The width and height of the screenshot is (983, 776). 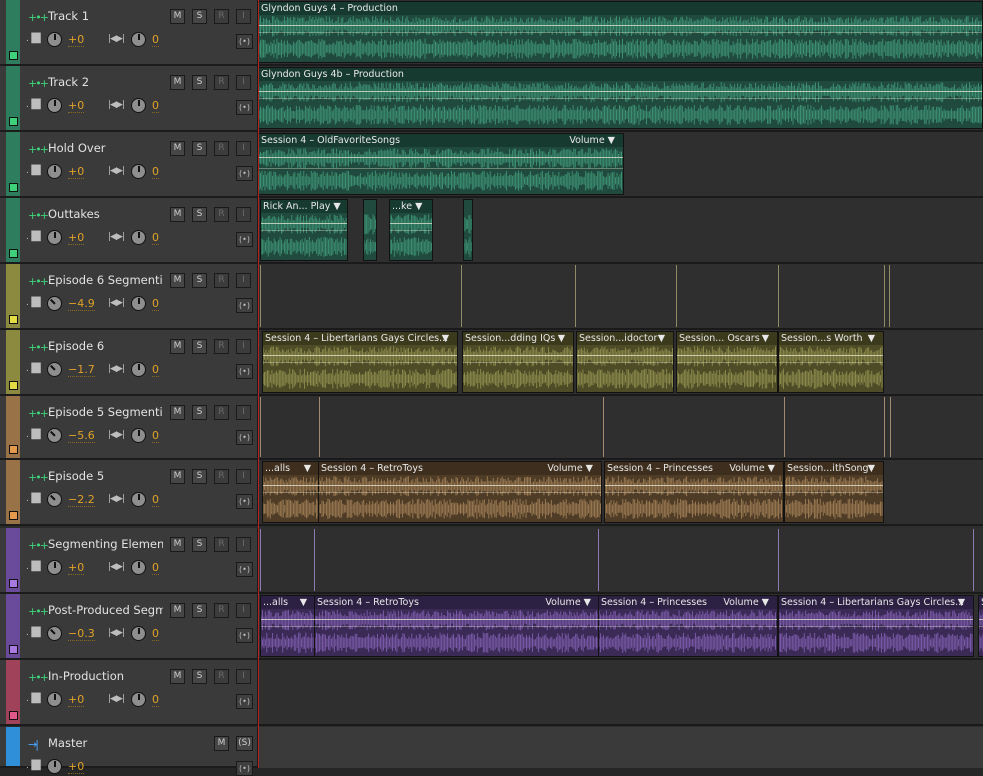 What do you see at coordinates (129, 99) in the screenshot?
I see `track-header: +•+ Track 2 M S R I .▐█ +0 |◀▶| 0 (•)` at bounding box center [129, 99].